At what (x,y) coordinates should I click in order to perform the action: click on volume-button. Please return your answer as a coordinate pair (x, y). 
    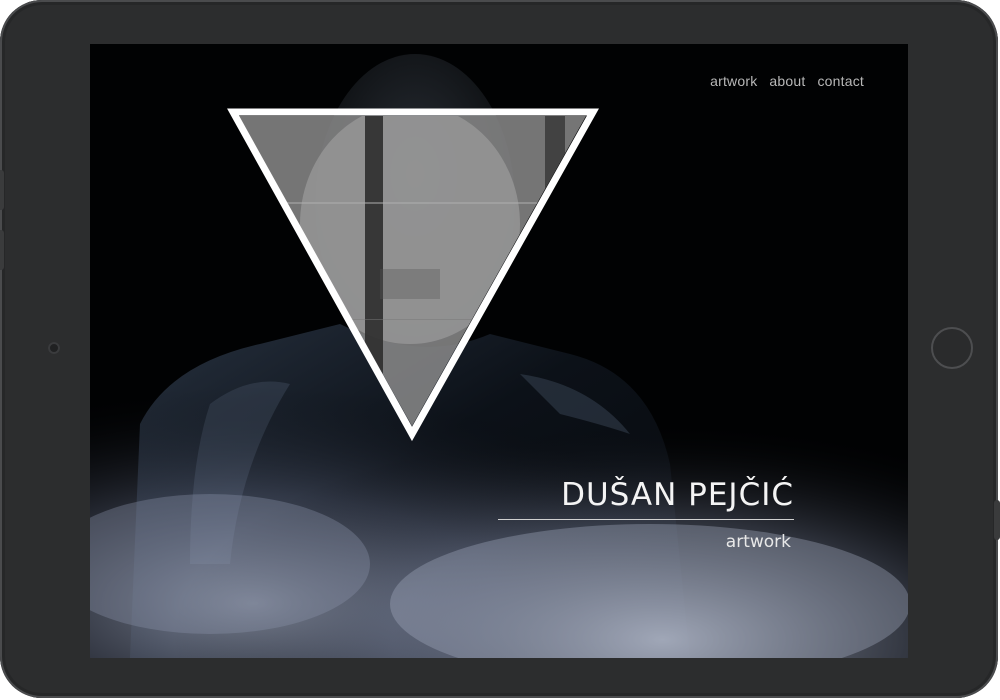
    Looking at the image, I should click on (2, 190).